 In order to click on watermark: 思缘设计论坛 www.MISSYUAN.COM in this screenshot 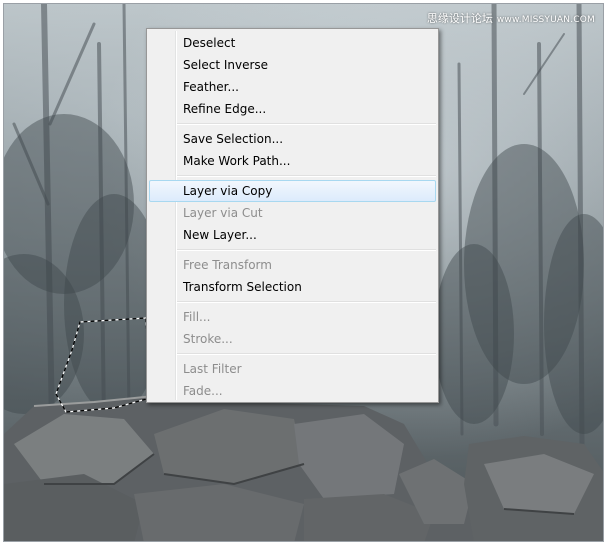, I will do `click(511, 18)`.